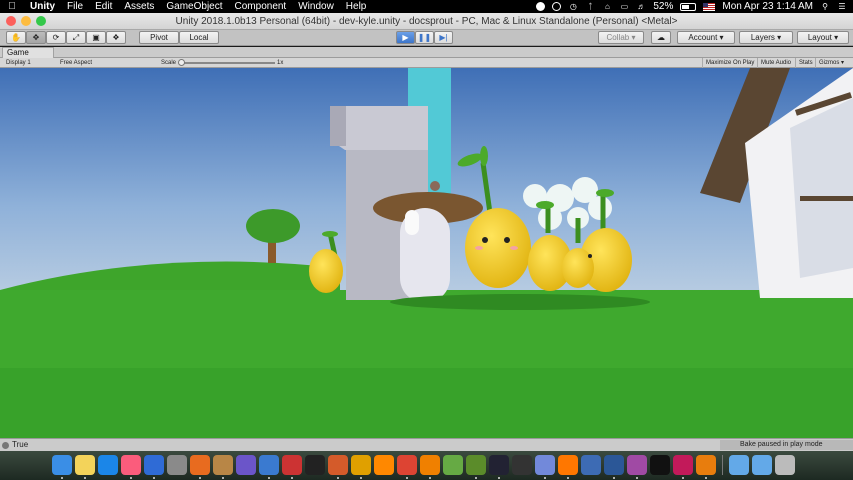 The height and width of the screenshot is (480, 853). Describe the element at coordinates (578, 268) in the screenshot. I see `potato-character-back` at that location.